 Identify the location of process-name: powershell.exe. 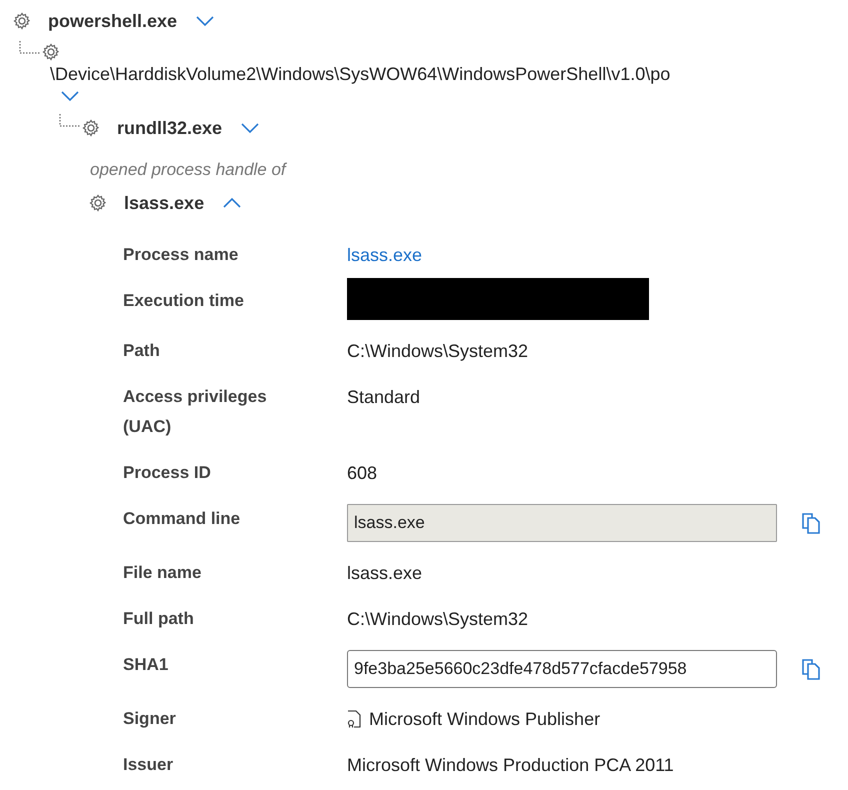
(113, 21).